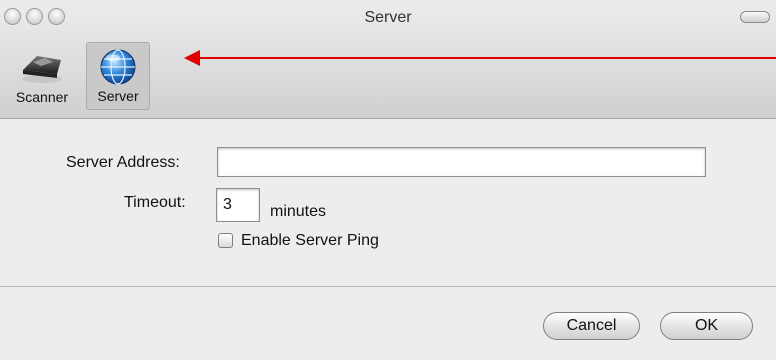  Describe the element at coordinates (238, 205) in the screenshot. I see `timeout-field: 3` at that location.